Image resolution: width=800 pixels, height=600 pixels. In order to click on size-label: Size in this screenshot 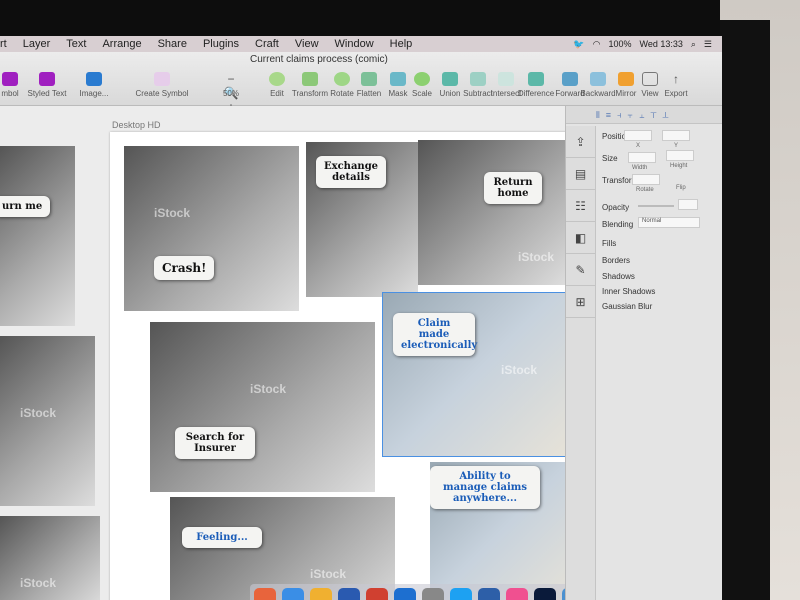, I will do `click(610, 158)`.